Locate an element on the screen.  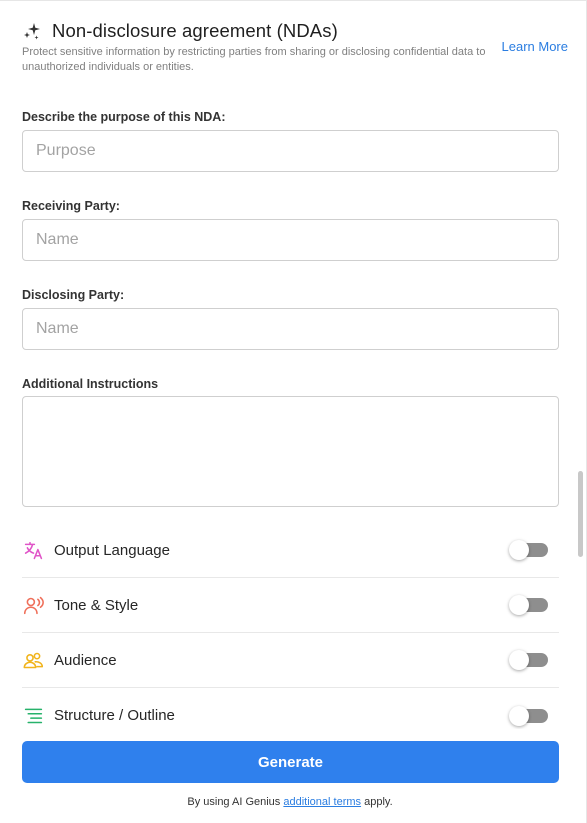
additional-terms-link: additional terms is located at coordinates (322, 802).